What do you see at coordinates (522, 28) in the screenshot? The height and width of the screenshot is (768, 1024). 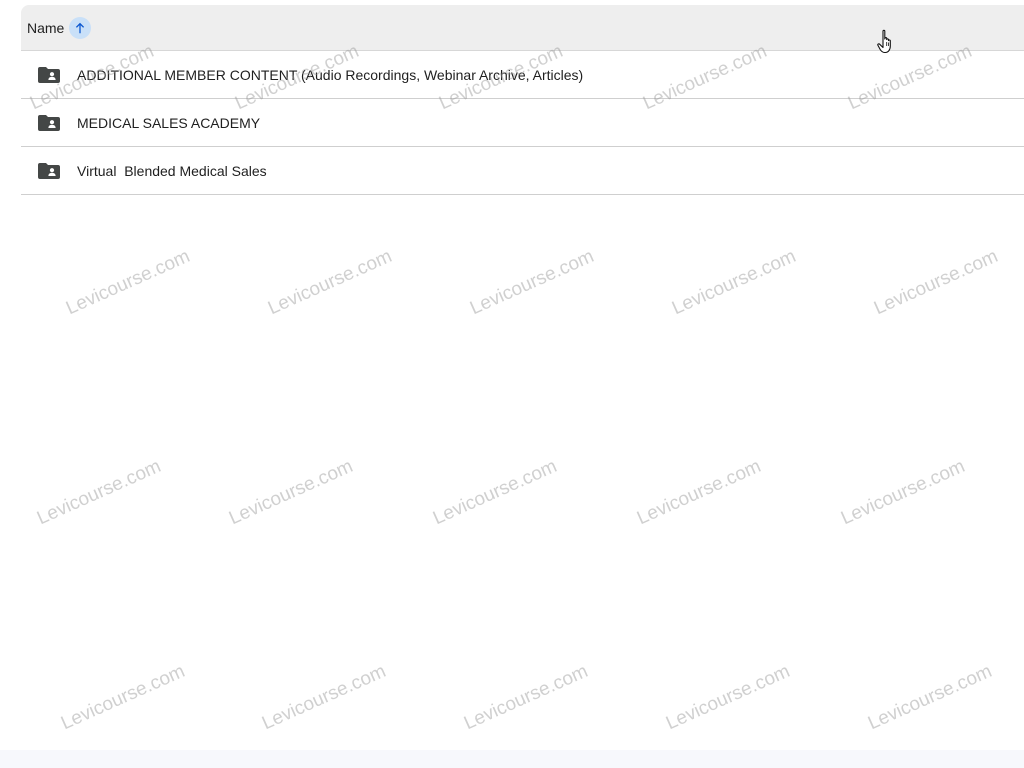 I see `list-header: Name` at bounding box center [522, 28].